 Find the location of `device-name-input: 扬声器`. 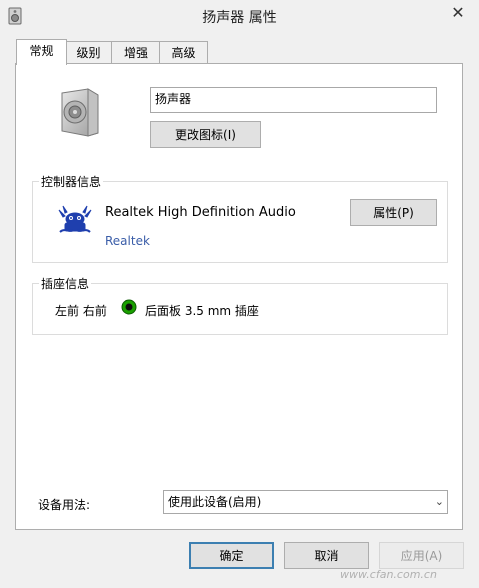

device-name-input: 扬声器 is located at coordinates (293, 100).